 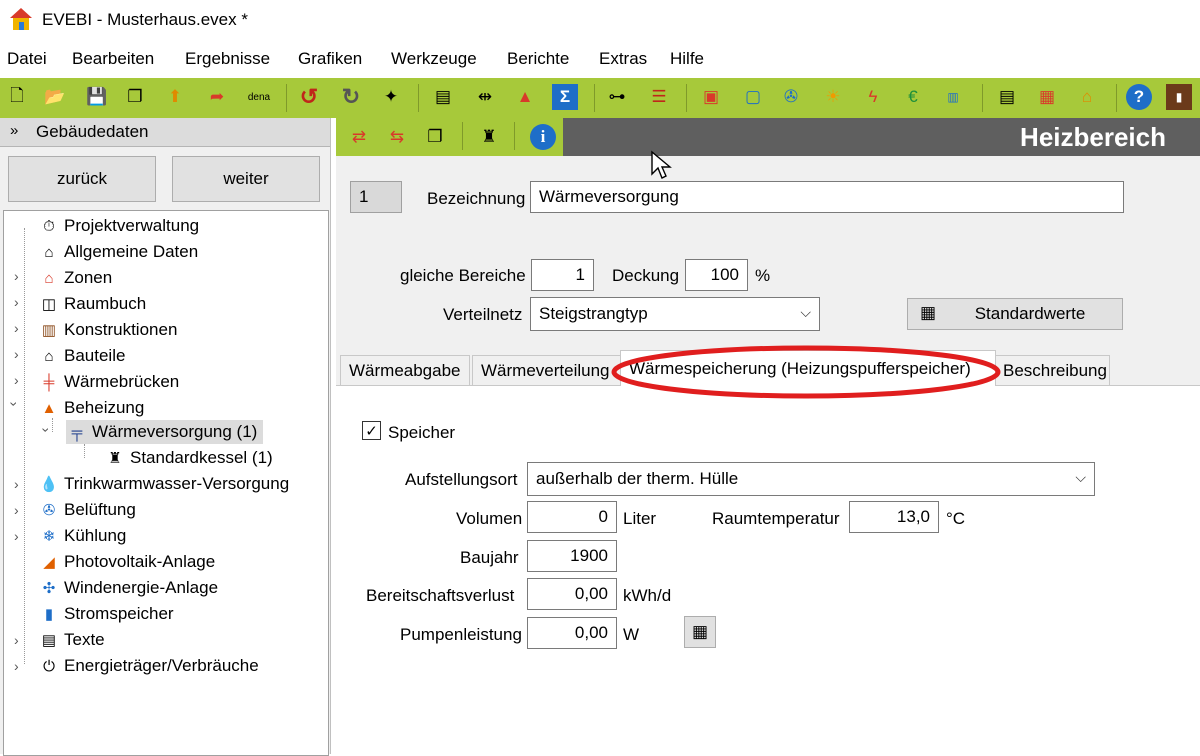 What do you see at coordinates (165, 132) in the screenshot?
I see `left-panel-header: » Gebäudedaten` at bounding box center [165, 132].